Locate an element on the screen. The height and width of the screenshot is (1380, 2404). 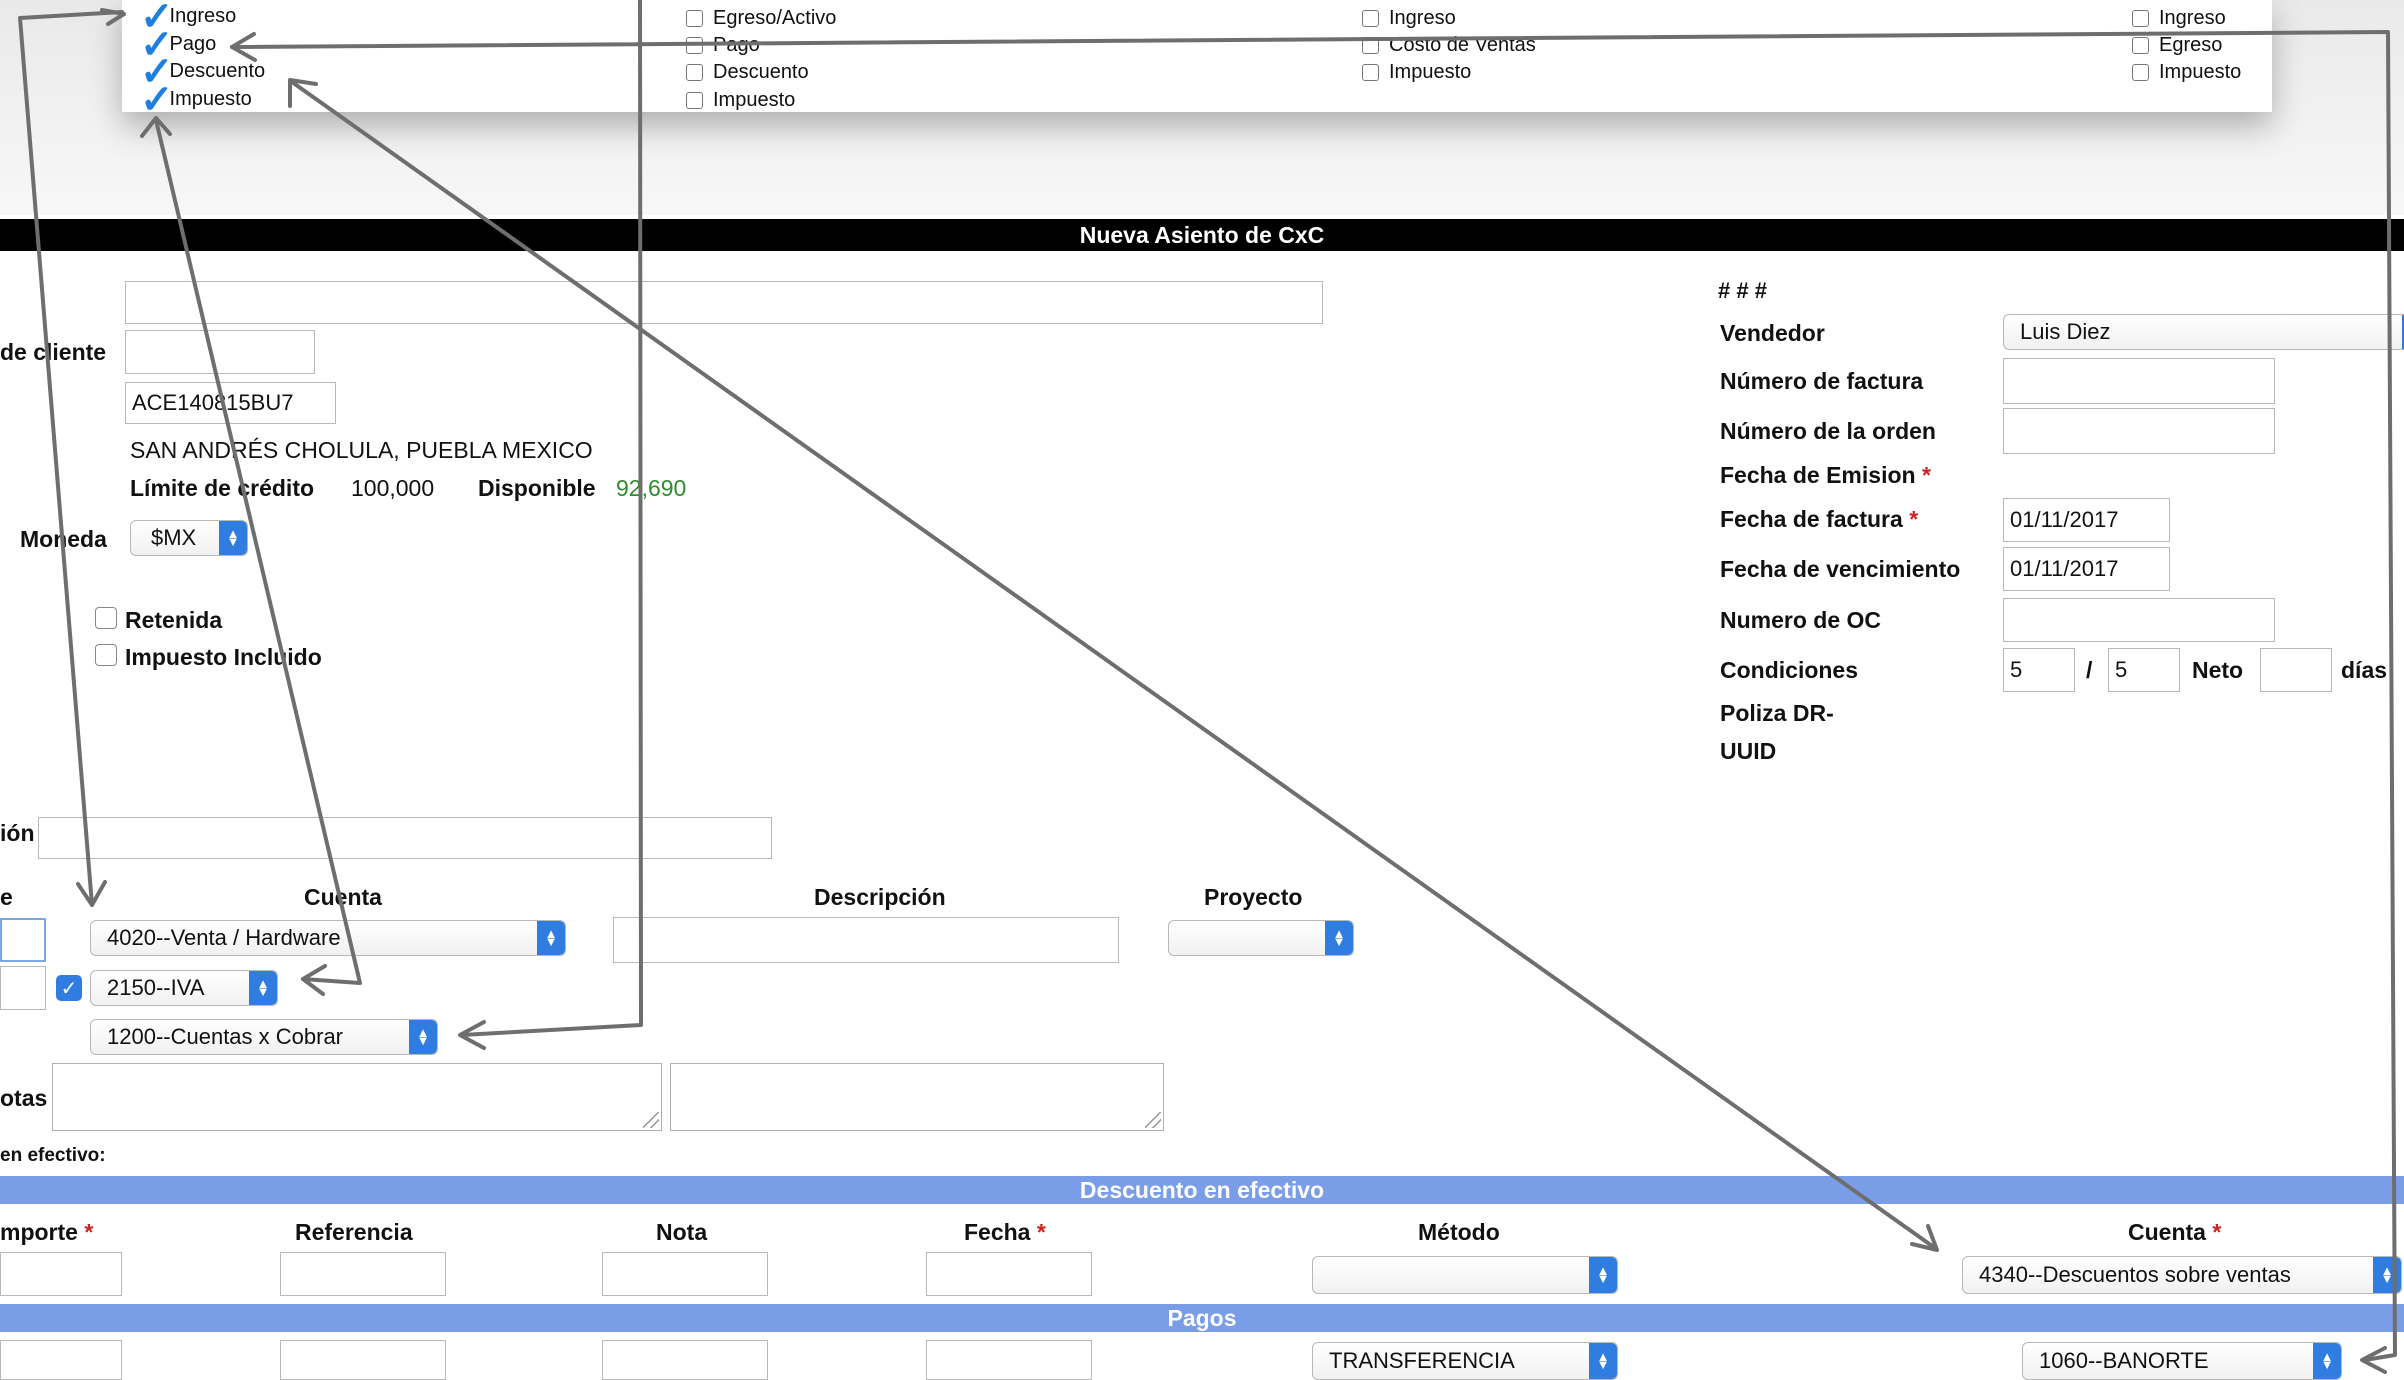
col3-item-impuesto: Impuesto is located at coordinates (1416, 72).